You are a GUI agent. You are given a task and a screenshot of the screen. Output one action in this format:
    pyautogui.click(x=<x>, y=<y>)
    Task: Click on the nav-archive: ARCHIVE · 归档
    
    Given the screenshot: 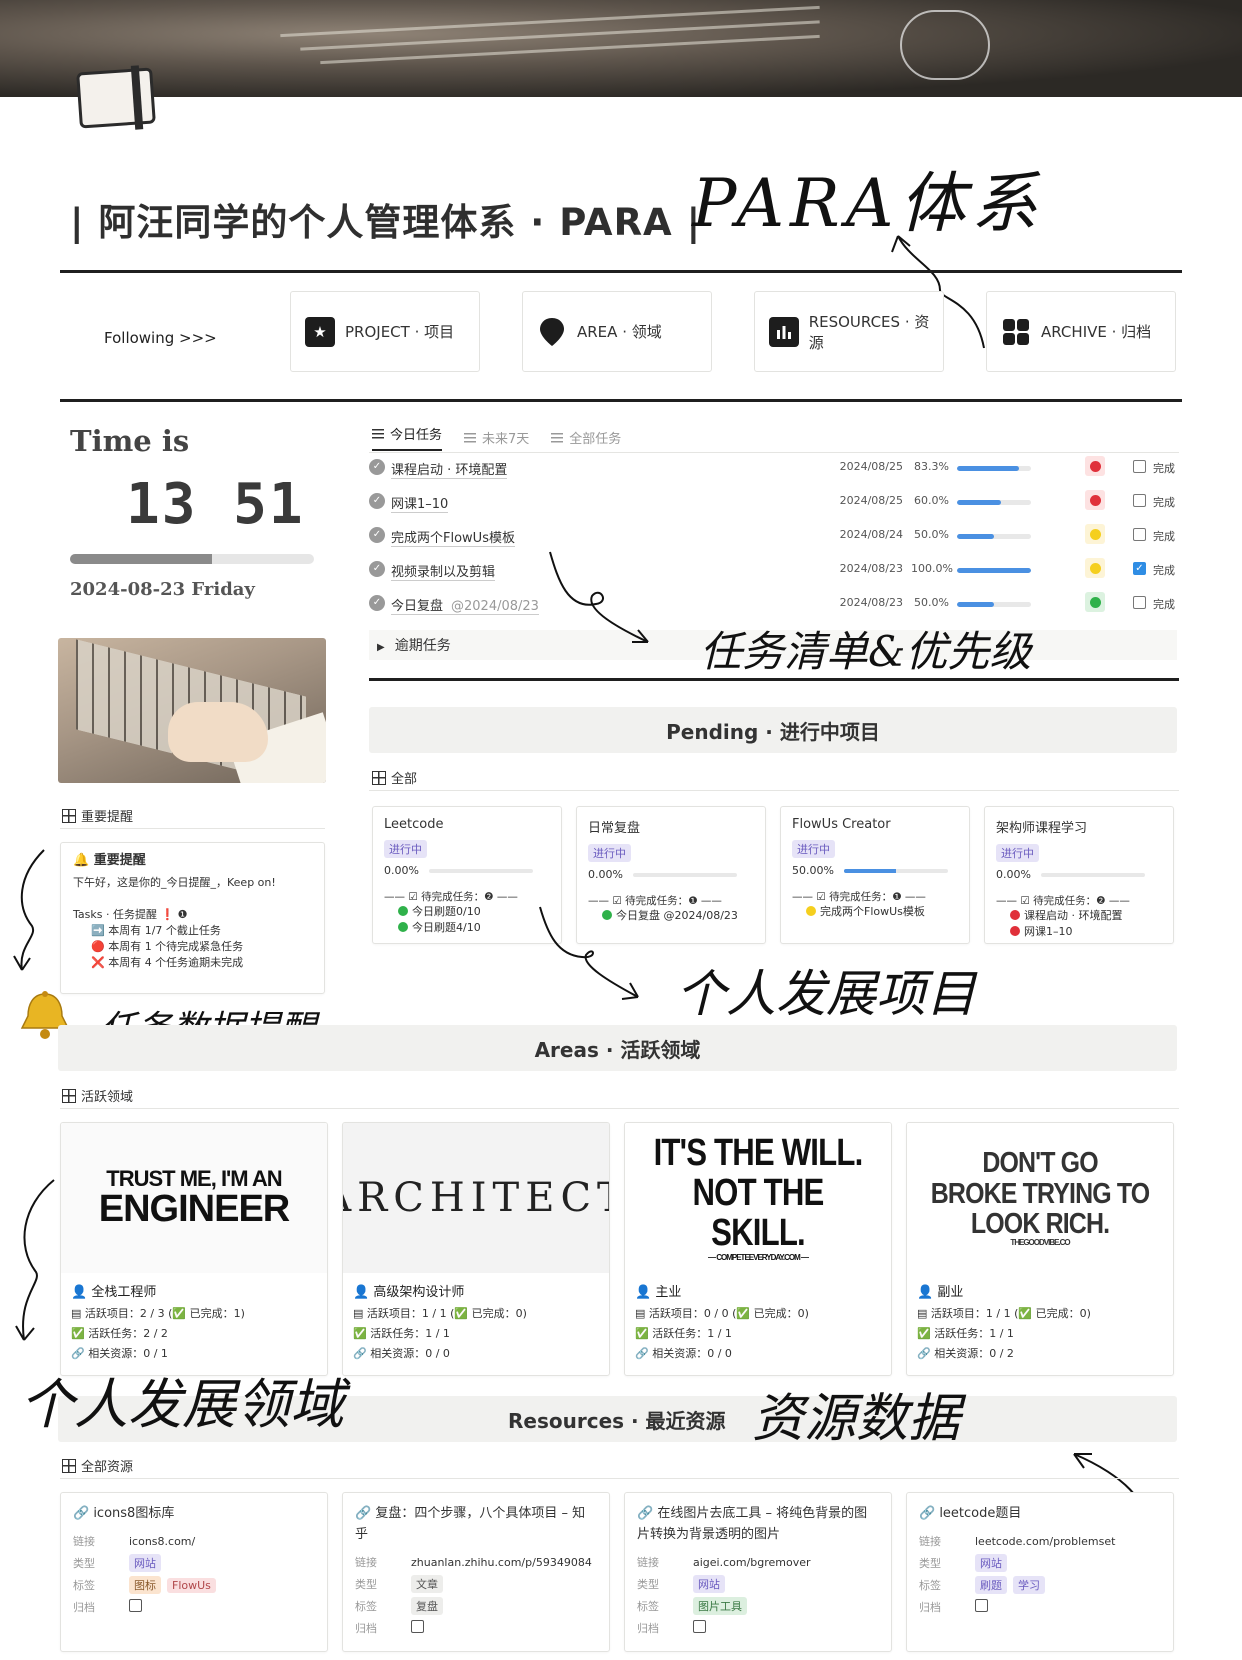 What is the action you would take?
    pyautogui.click(x=1081, y=331)
    